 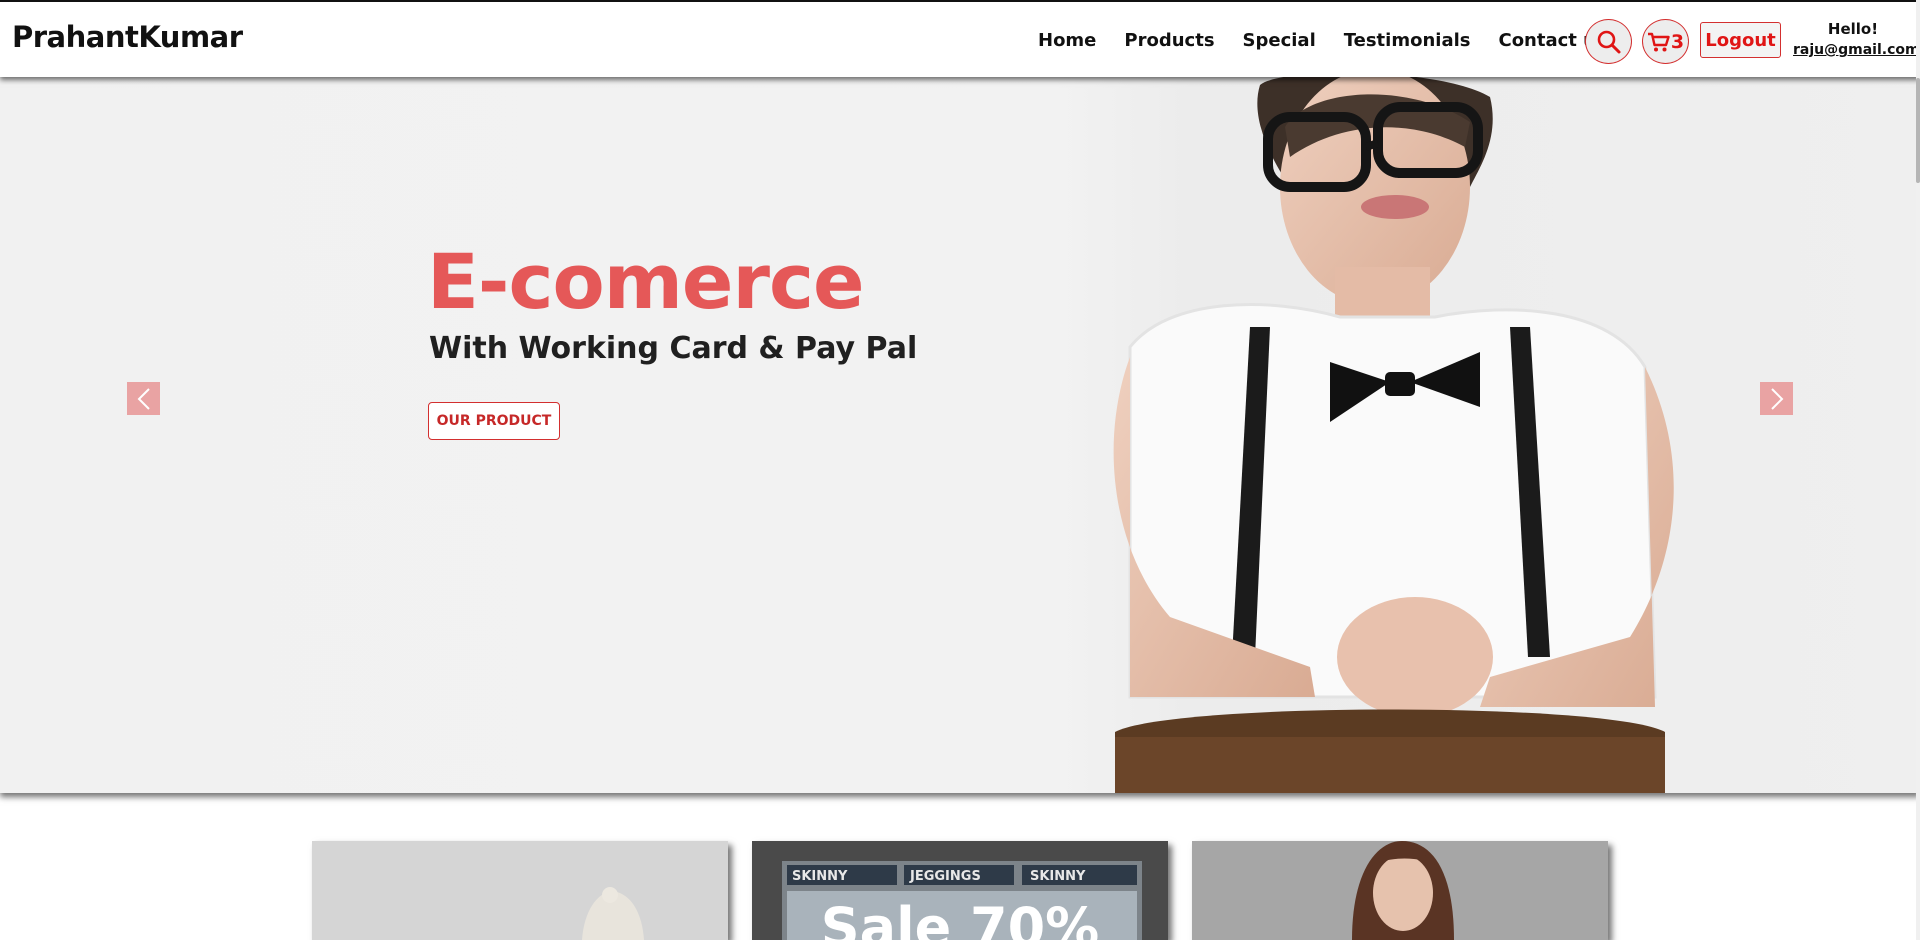 I want to click on search-icon, so click(x=1608, y=41).